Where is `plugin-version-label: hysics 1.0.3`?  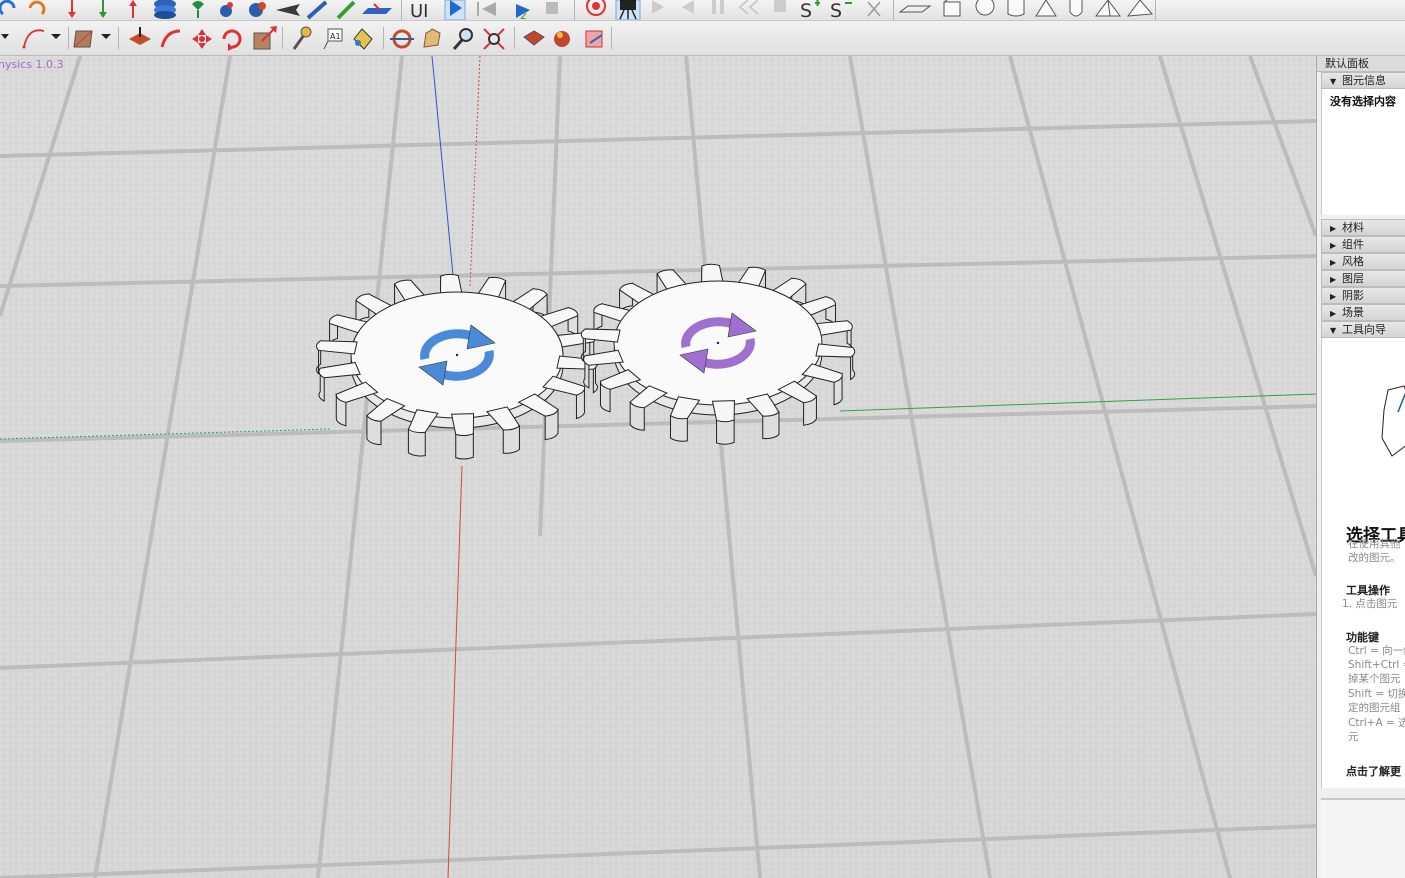 plugin-version-label: hysics 1.0.3 is located at coordinates (32, 64).